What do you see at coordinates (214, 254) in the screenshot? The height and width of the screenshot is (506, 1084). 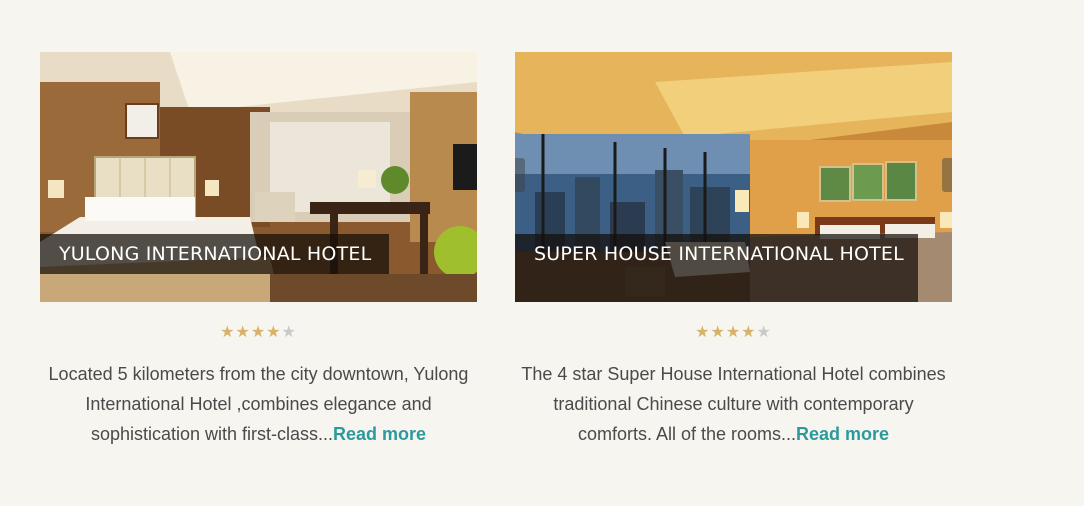 I see `hotel-title: YULONG INTERNATIONAL HOTEL` at bounding box center [214, 254].